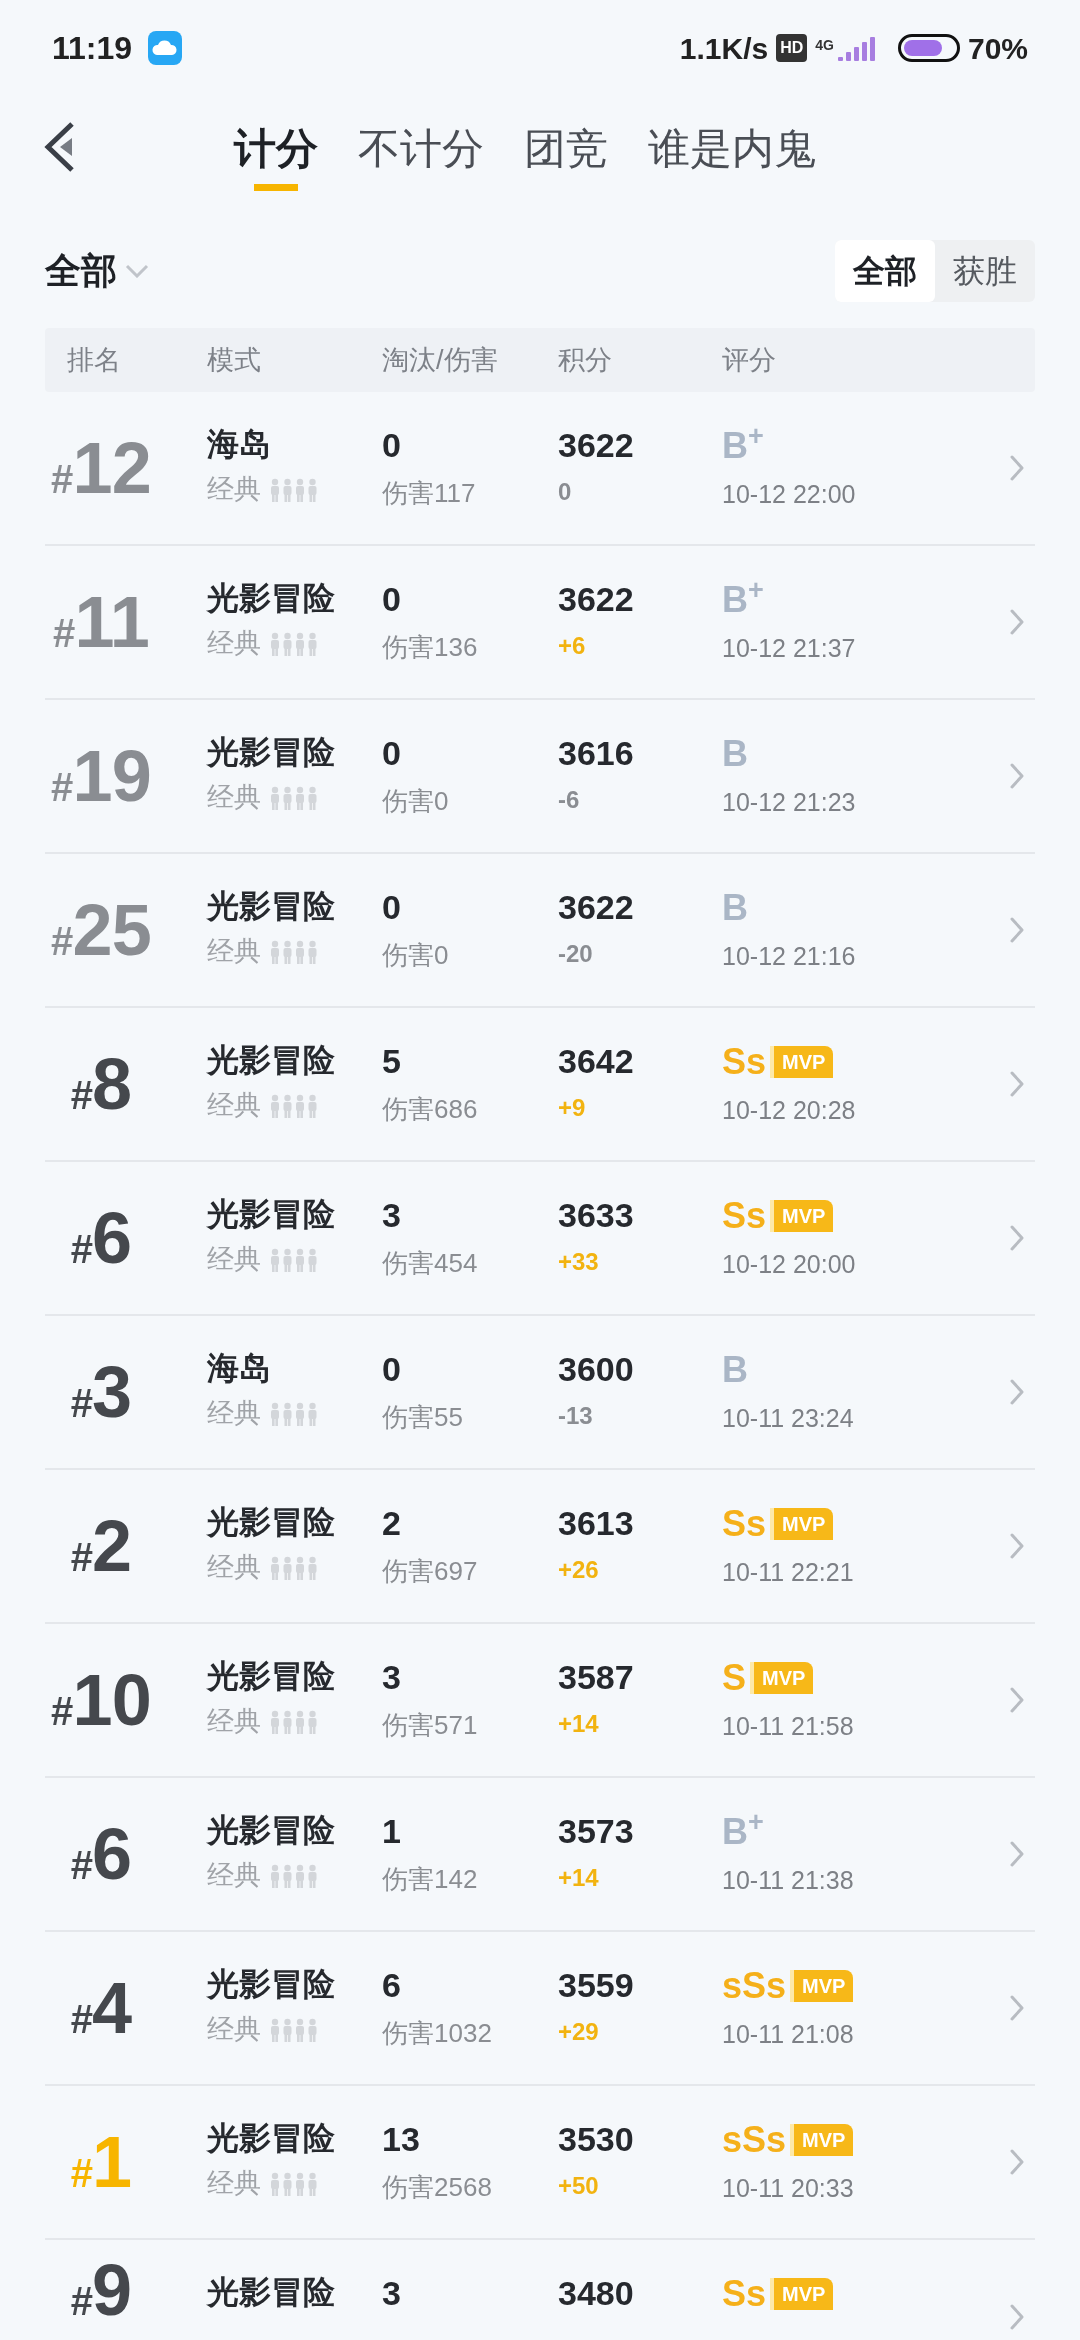 The image size is (1080, 2340). I want to click on damage-value: 伤害454, so click(430, 1263).